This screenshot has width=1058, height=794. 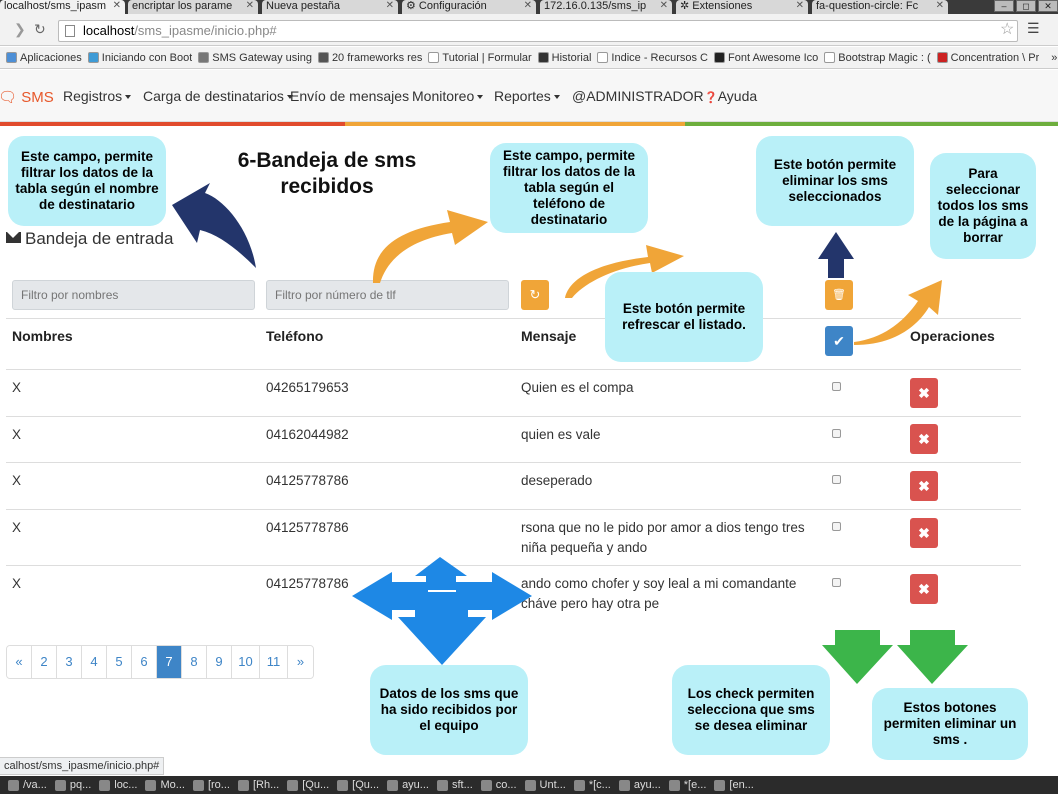 I want to click on arrow-green-down-delete, so click(x=932, y=657).